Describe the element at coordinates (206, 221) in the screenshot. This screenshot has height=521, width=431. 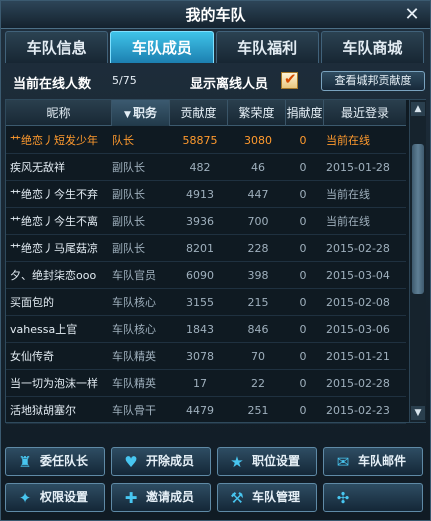
I see `table-row: 艹绝恋丿今生不离 副队长 3936 700 0 当前在线` at that location.